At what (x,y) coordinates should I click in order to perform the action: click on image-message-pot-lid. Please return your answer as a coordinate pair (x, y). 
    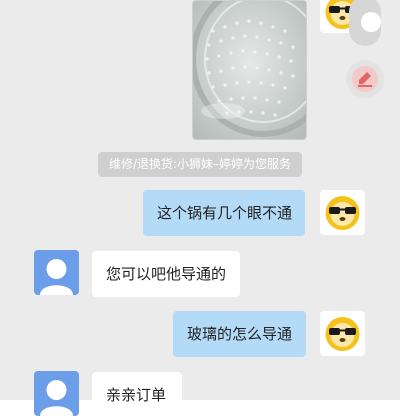
    Looking at the image, I should click on (249, 70).